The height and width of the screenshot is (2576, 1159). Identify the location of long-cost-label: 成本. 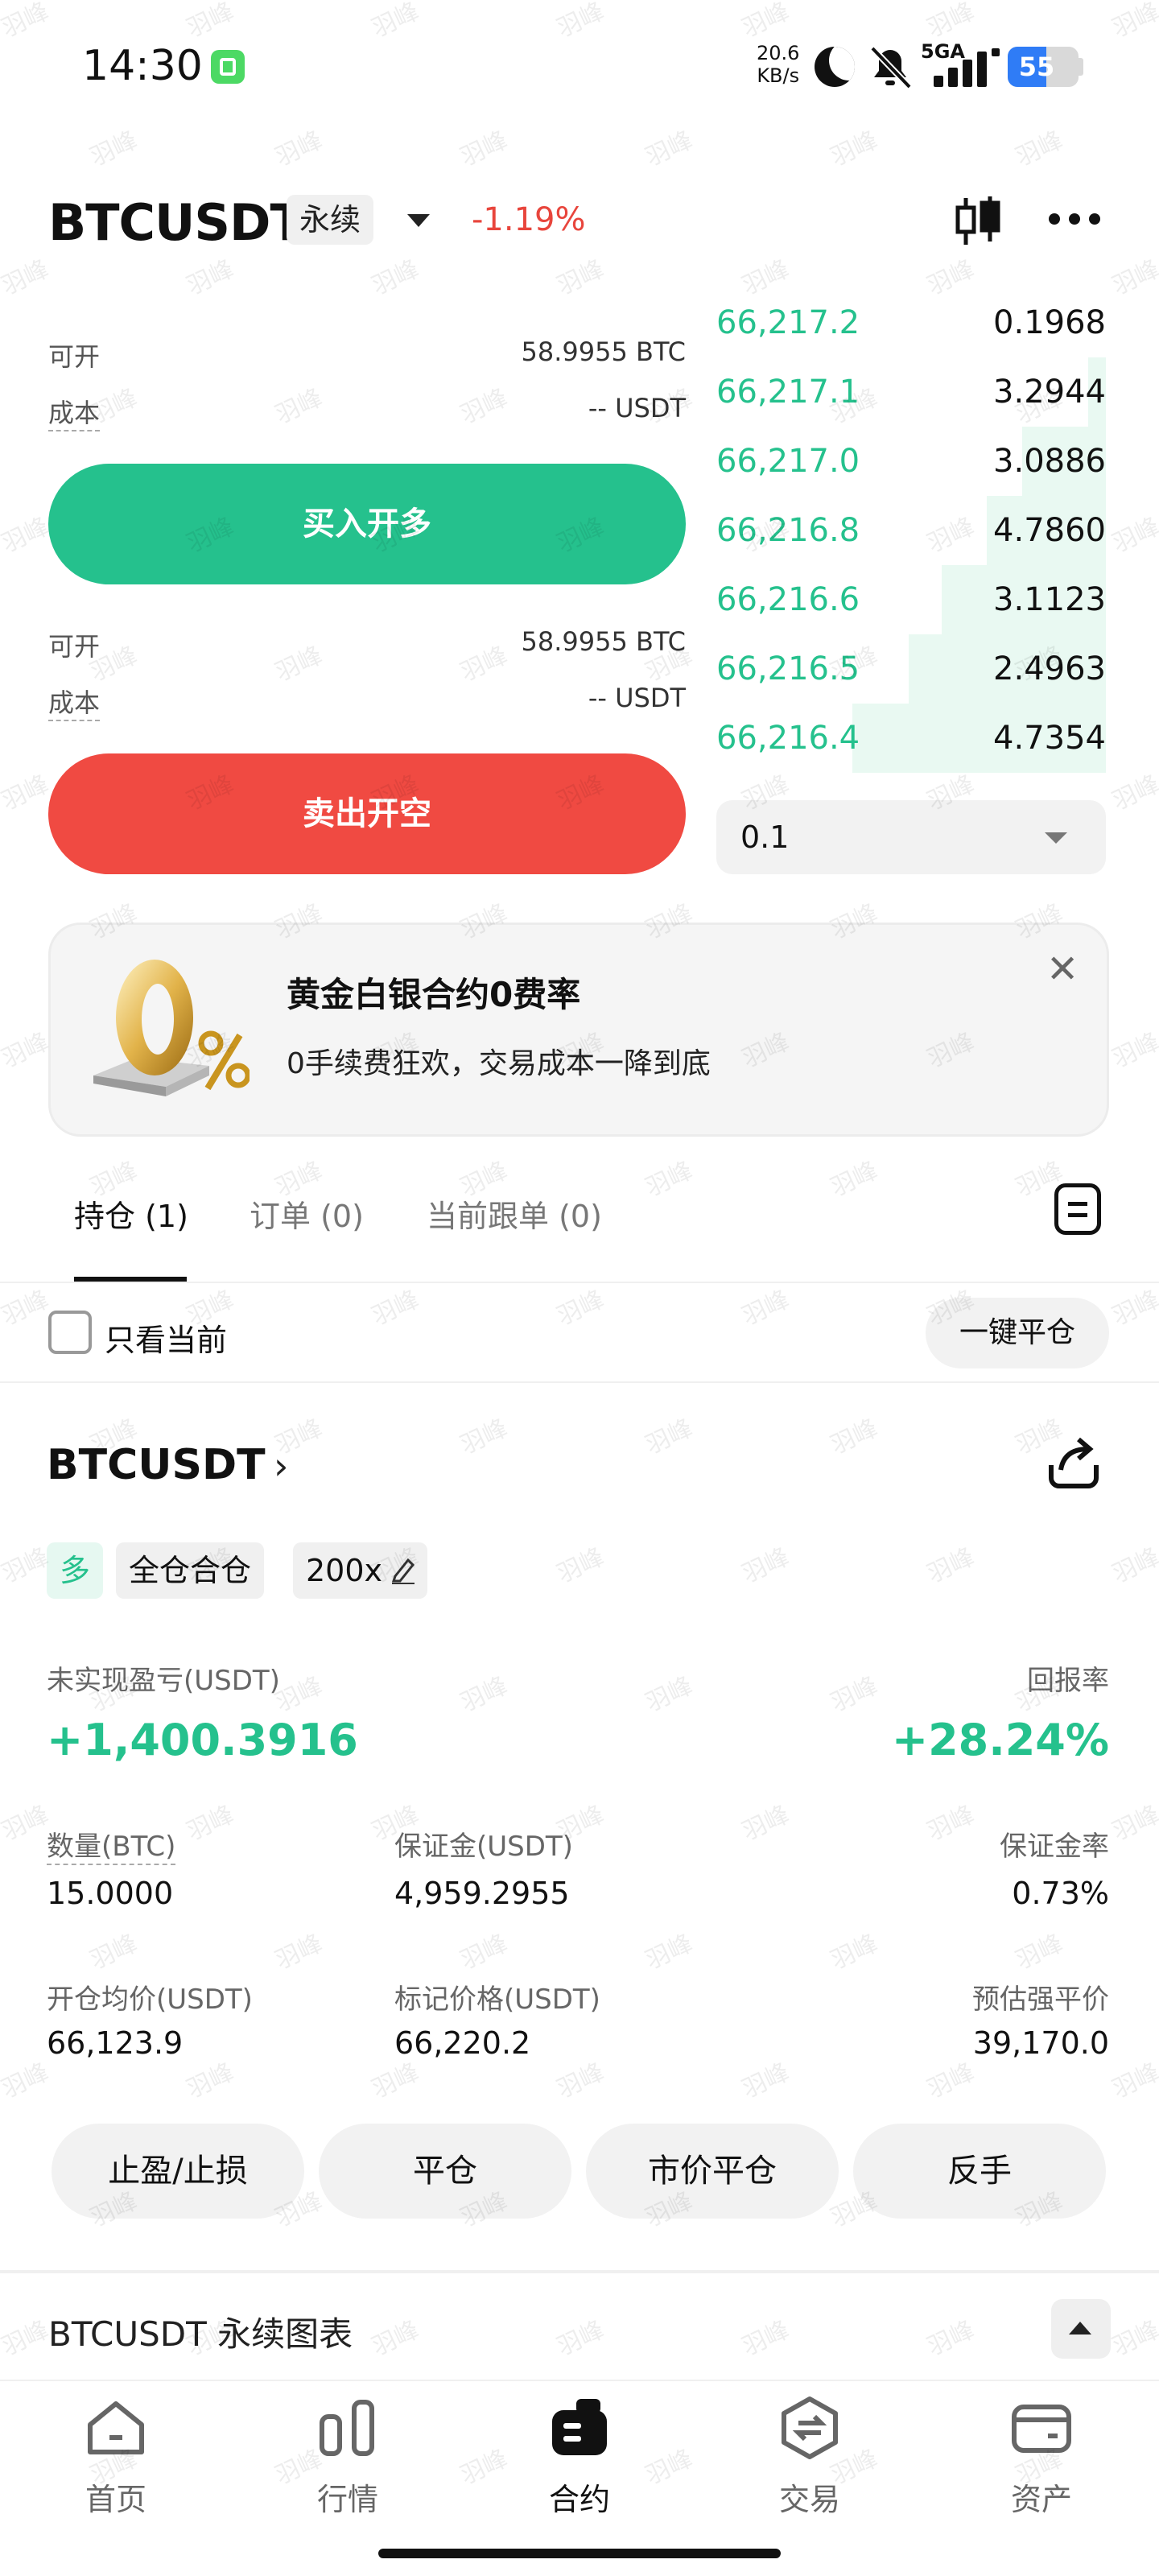
(74, 412).